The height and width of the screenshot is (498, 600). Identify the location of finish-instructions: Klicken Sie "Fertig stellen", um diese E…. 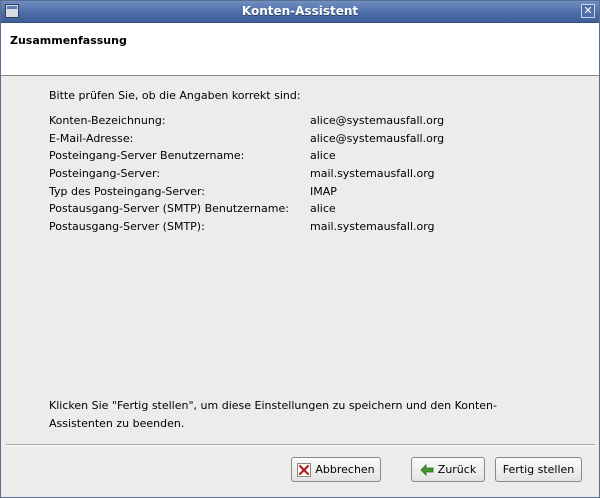
(273, 414).